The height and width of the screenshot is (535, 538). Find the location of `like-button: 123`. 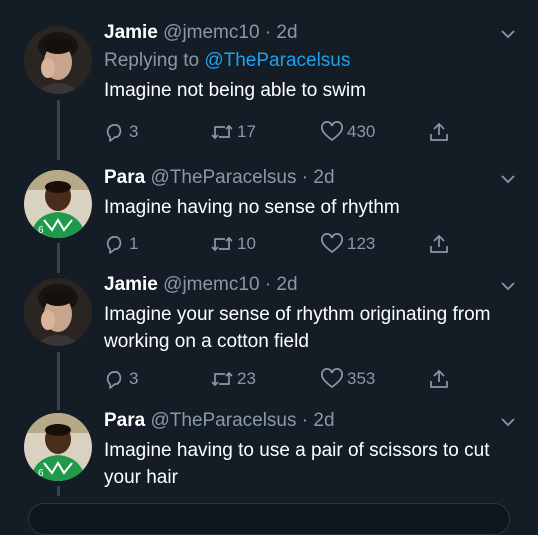

like-button: 123 is located at coordinates (347, 244).